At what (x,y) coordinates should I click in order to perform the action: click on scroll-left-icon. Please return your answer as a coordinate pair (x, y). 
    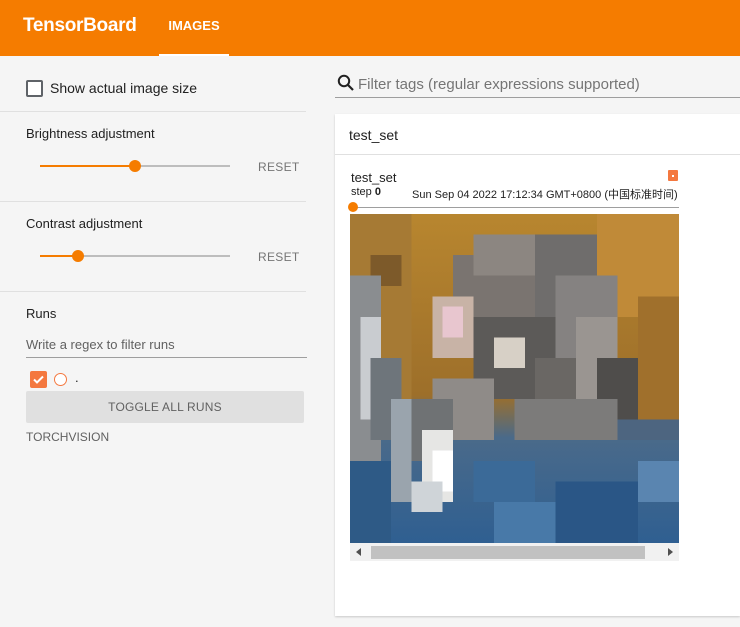
    Looking at the image, I should click on (358, 552).